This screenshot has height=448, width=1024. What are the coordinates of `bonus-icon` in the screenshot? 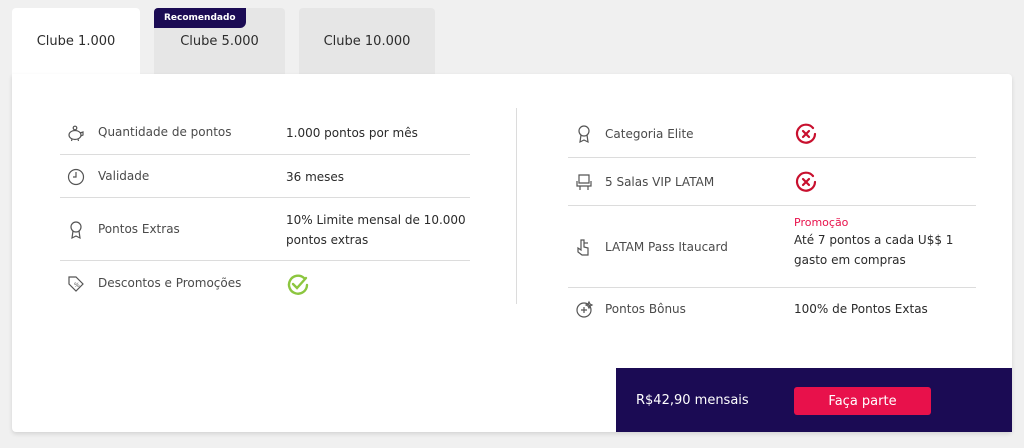 It's located at (584, 309).